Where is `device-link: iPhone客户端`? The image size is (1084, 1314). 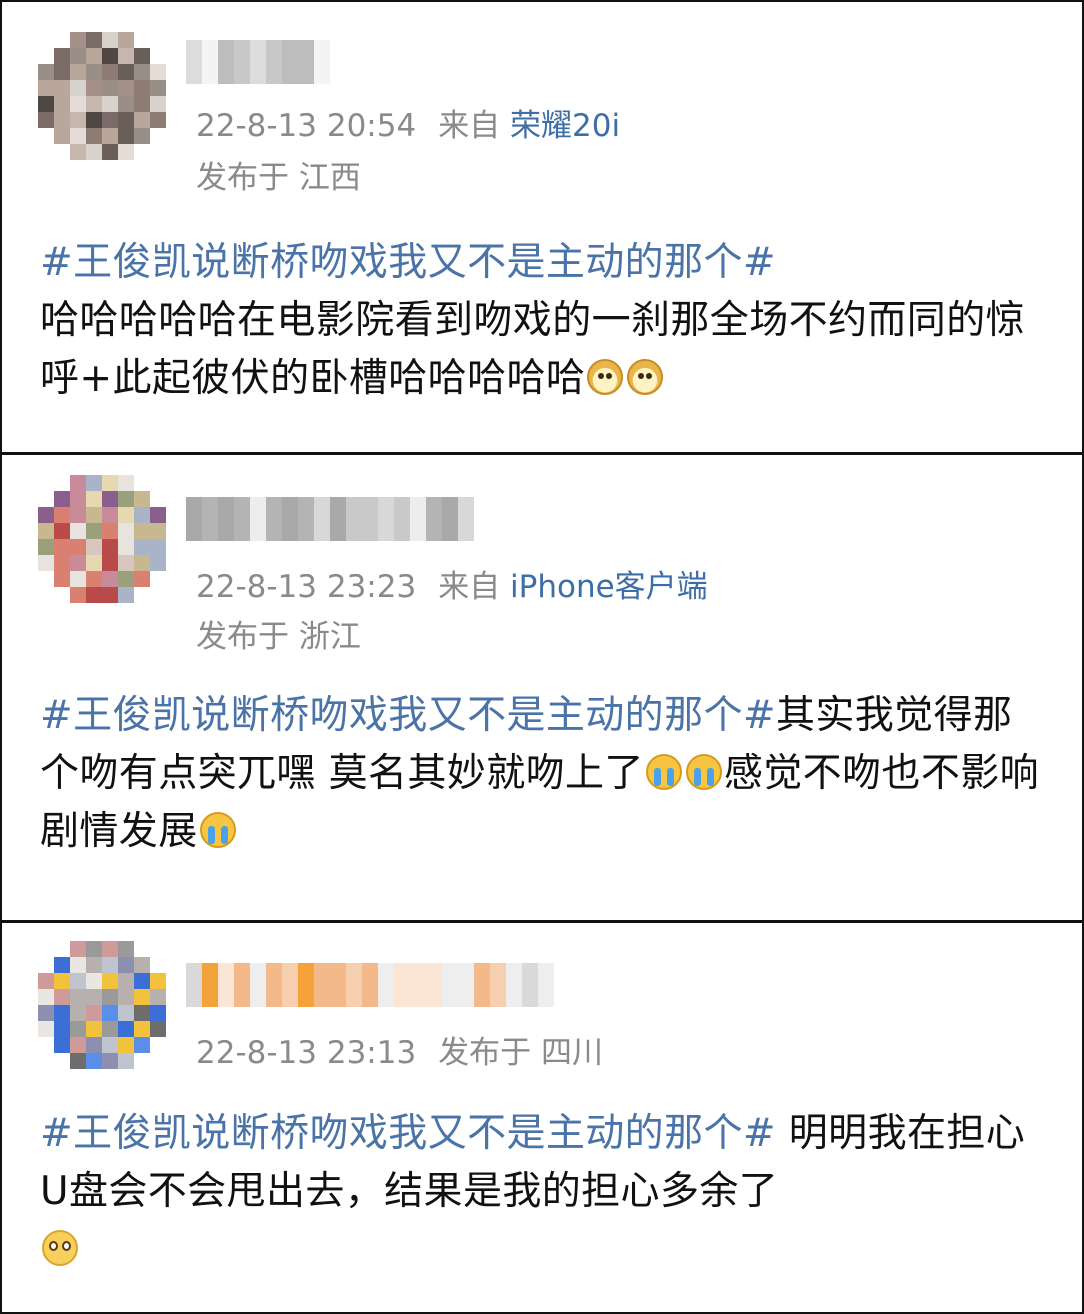 device-link: iPhone客户端 is located at coordinates (609, 587).